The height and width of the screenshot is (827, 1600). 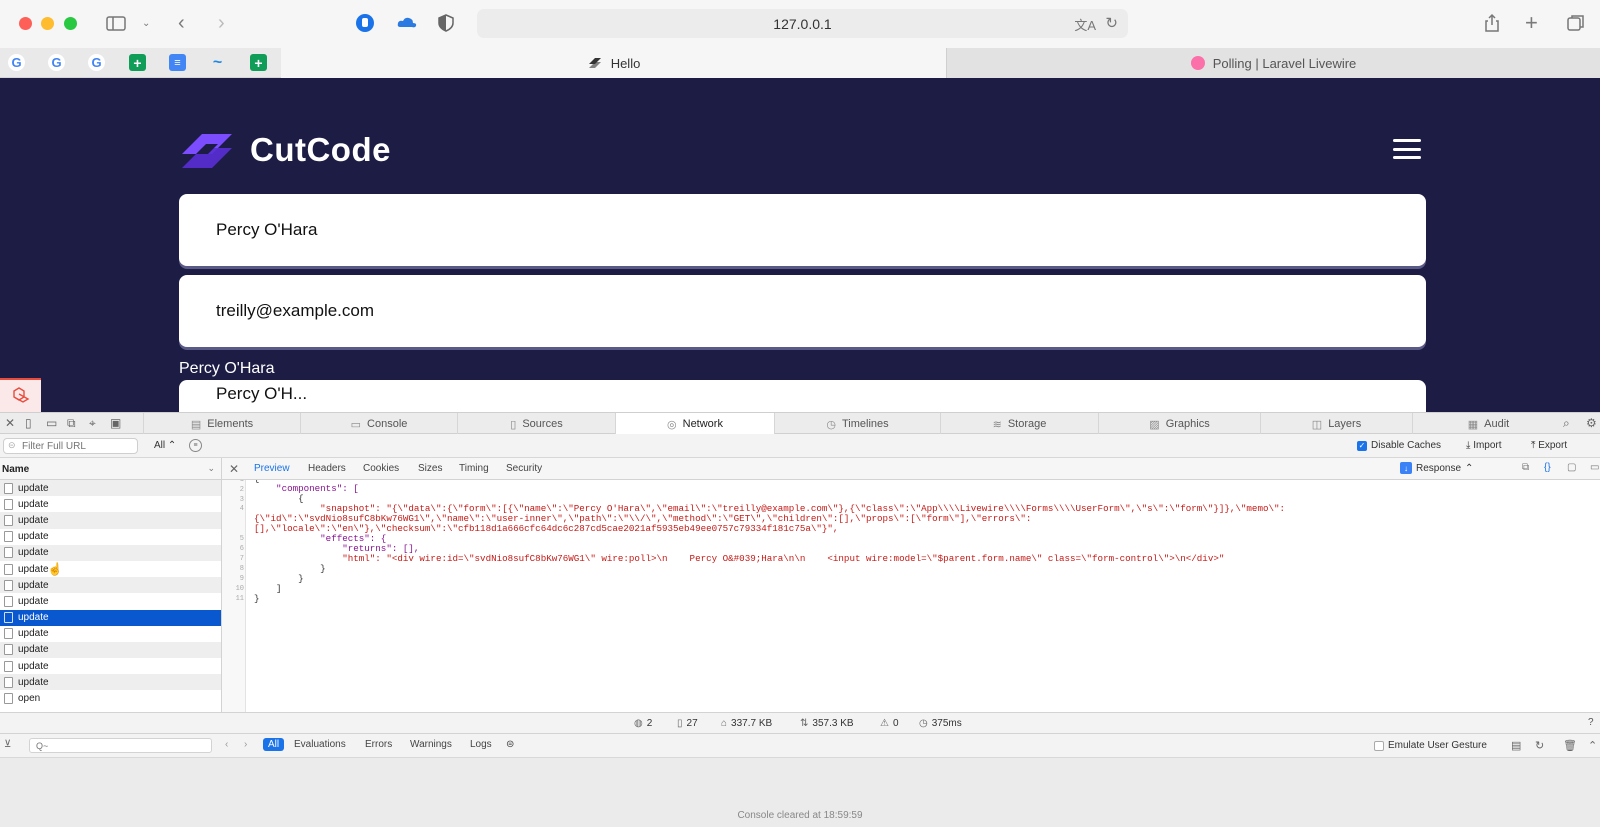 I want to click on tab-graphics: ▨ Graphics, so click(x=1179, y=424).